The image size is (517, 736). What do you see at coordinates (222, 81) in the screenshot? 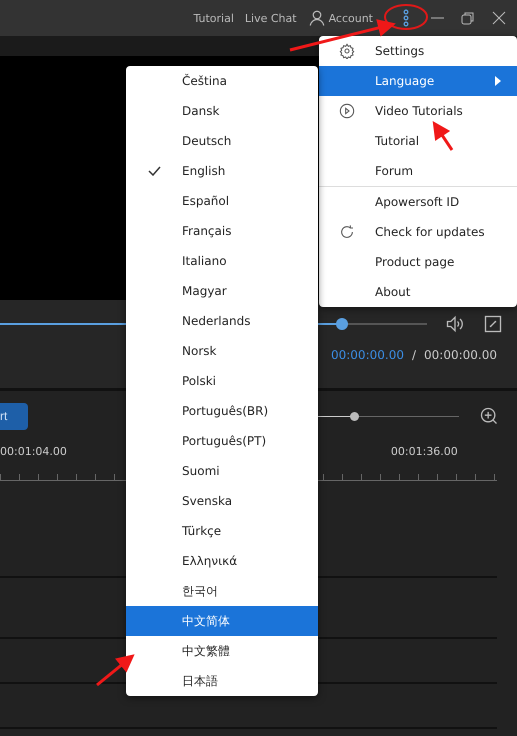
I see `locale-option: Čeština` at bounding box center [222, 81].